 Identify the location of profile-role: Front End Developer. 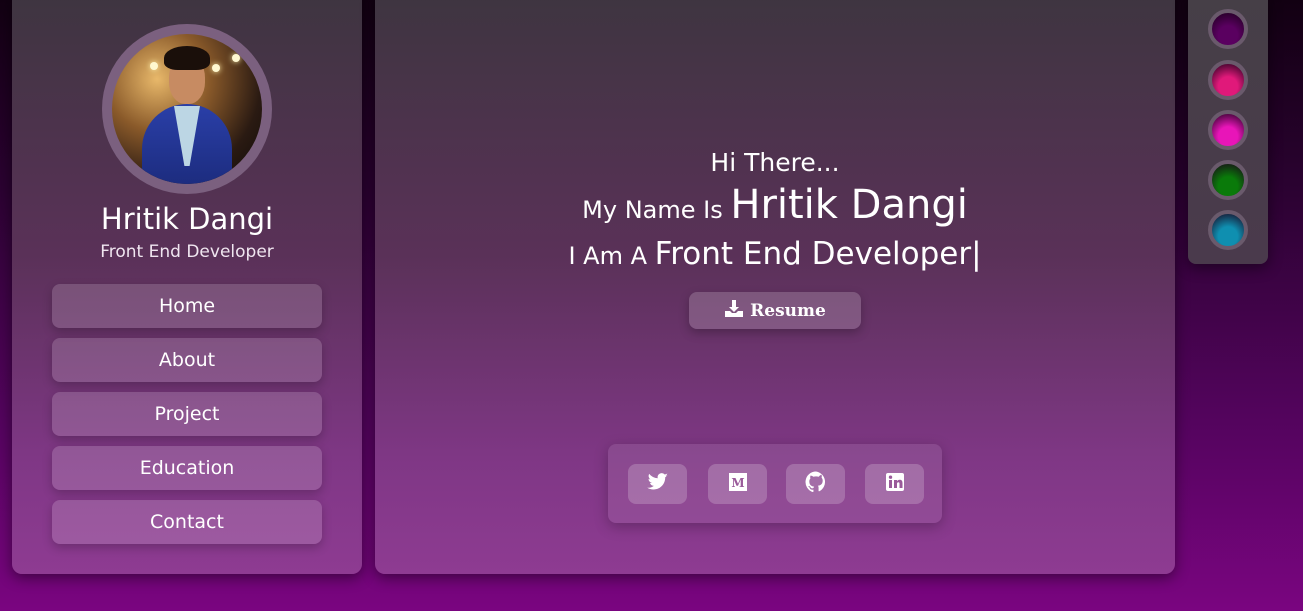
(187, 252).